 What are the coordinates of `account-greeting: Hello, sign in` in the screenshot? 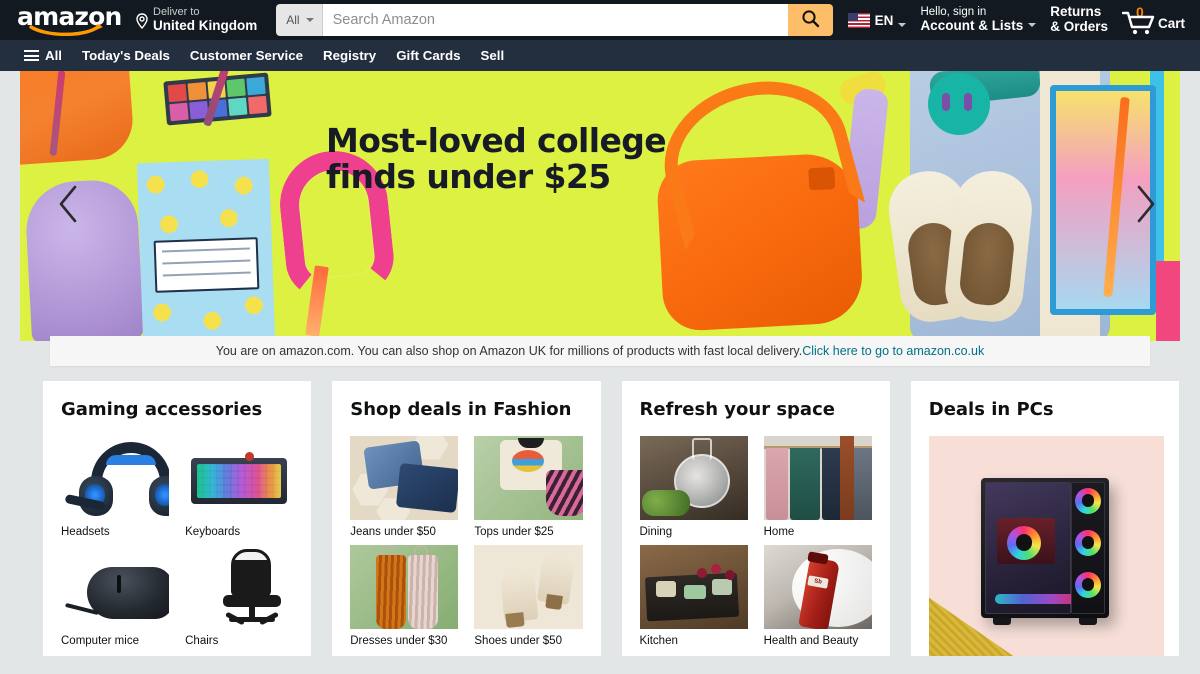 It's located at (953, 12).